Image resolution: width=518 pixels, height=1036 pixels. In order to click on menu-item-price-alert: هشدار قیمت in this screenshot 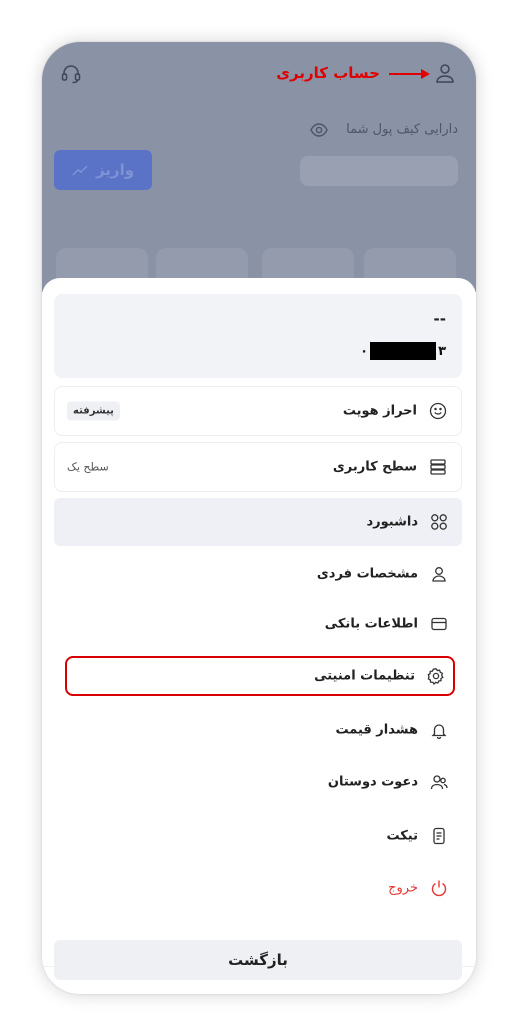, I will do `click(258, 730)`.